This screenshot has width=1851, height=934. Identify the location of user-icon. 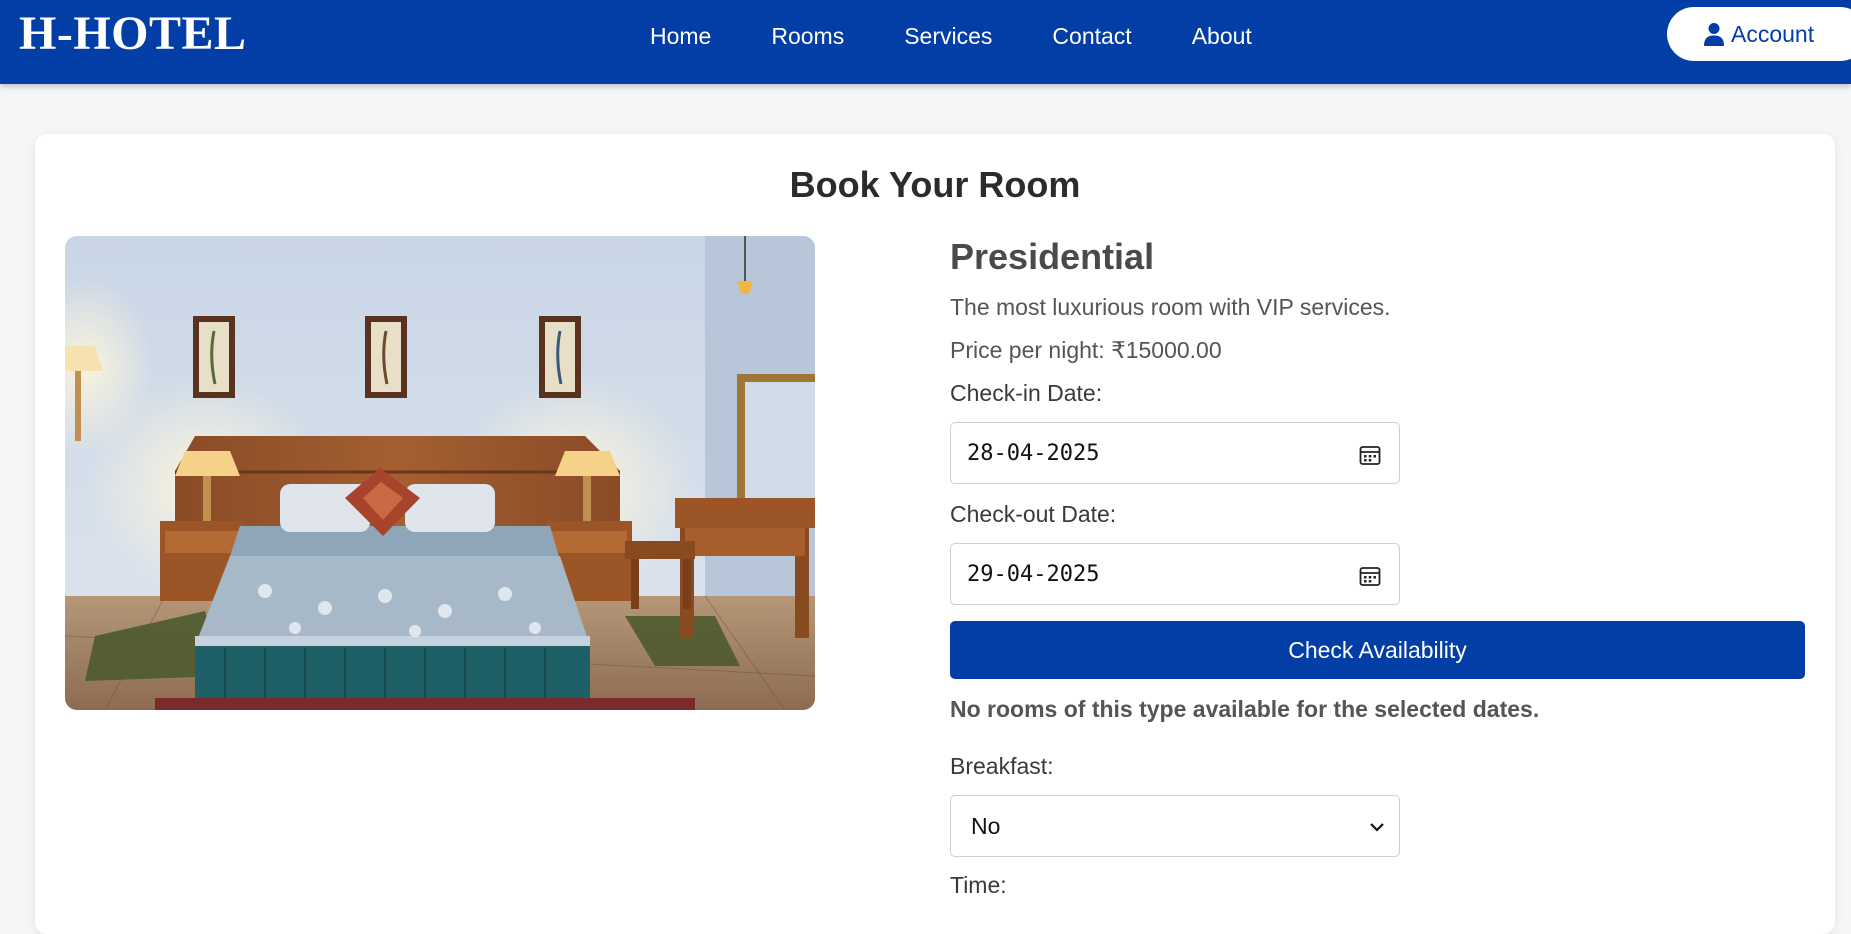
(1714, 34).